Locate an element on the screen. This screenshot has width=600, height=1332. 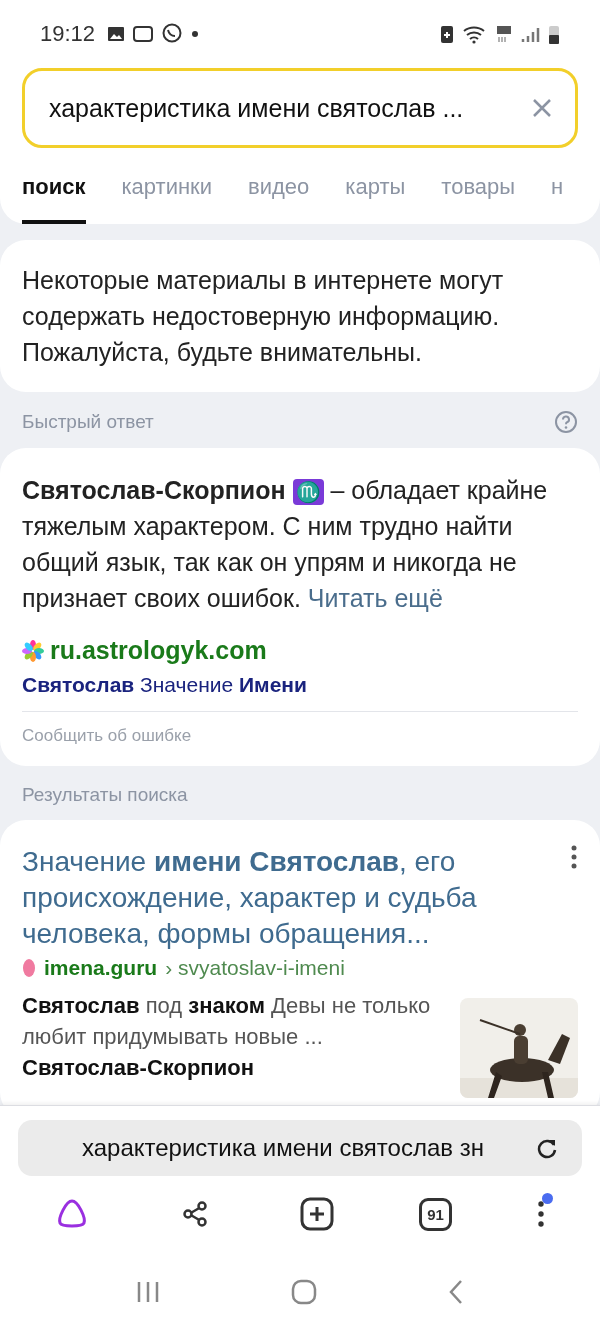
notice-text: Некоторые материалы в интернете могут содержать недостоверную информацию. Пожалуйста, будьте внимательны. is located at coordinates (263, 316).